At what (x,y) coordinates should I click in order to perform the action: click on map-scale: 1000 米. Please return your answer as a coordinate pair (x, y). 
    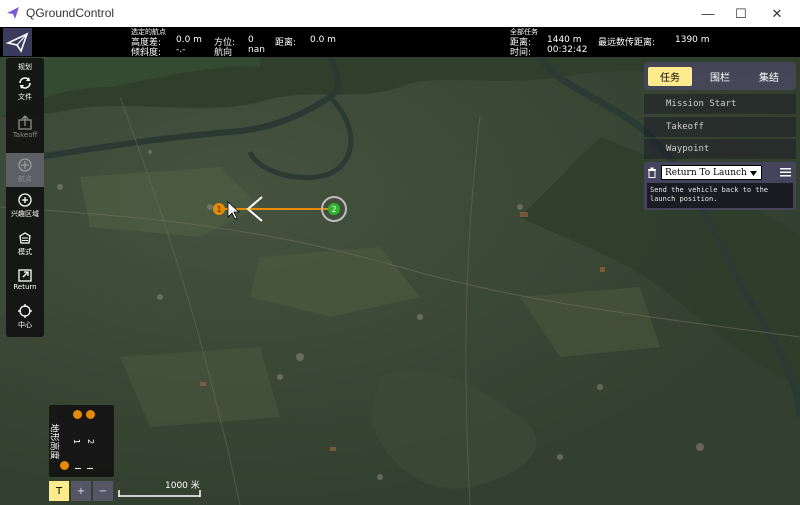
    Looking at the image, I should click on (163, 488).